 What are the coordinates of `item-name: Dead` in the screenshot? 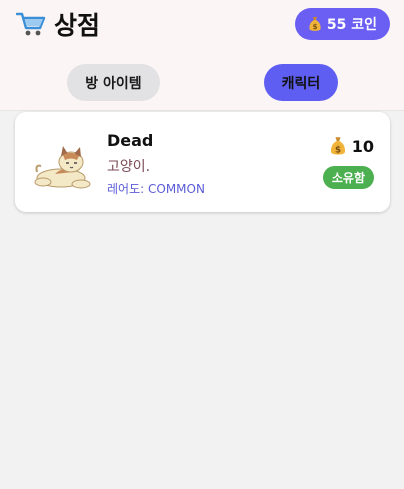 It's located at (130, 140).